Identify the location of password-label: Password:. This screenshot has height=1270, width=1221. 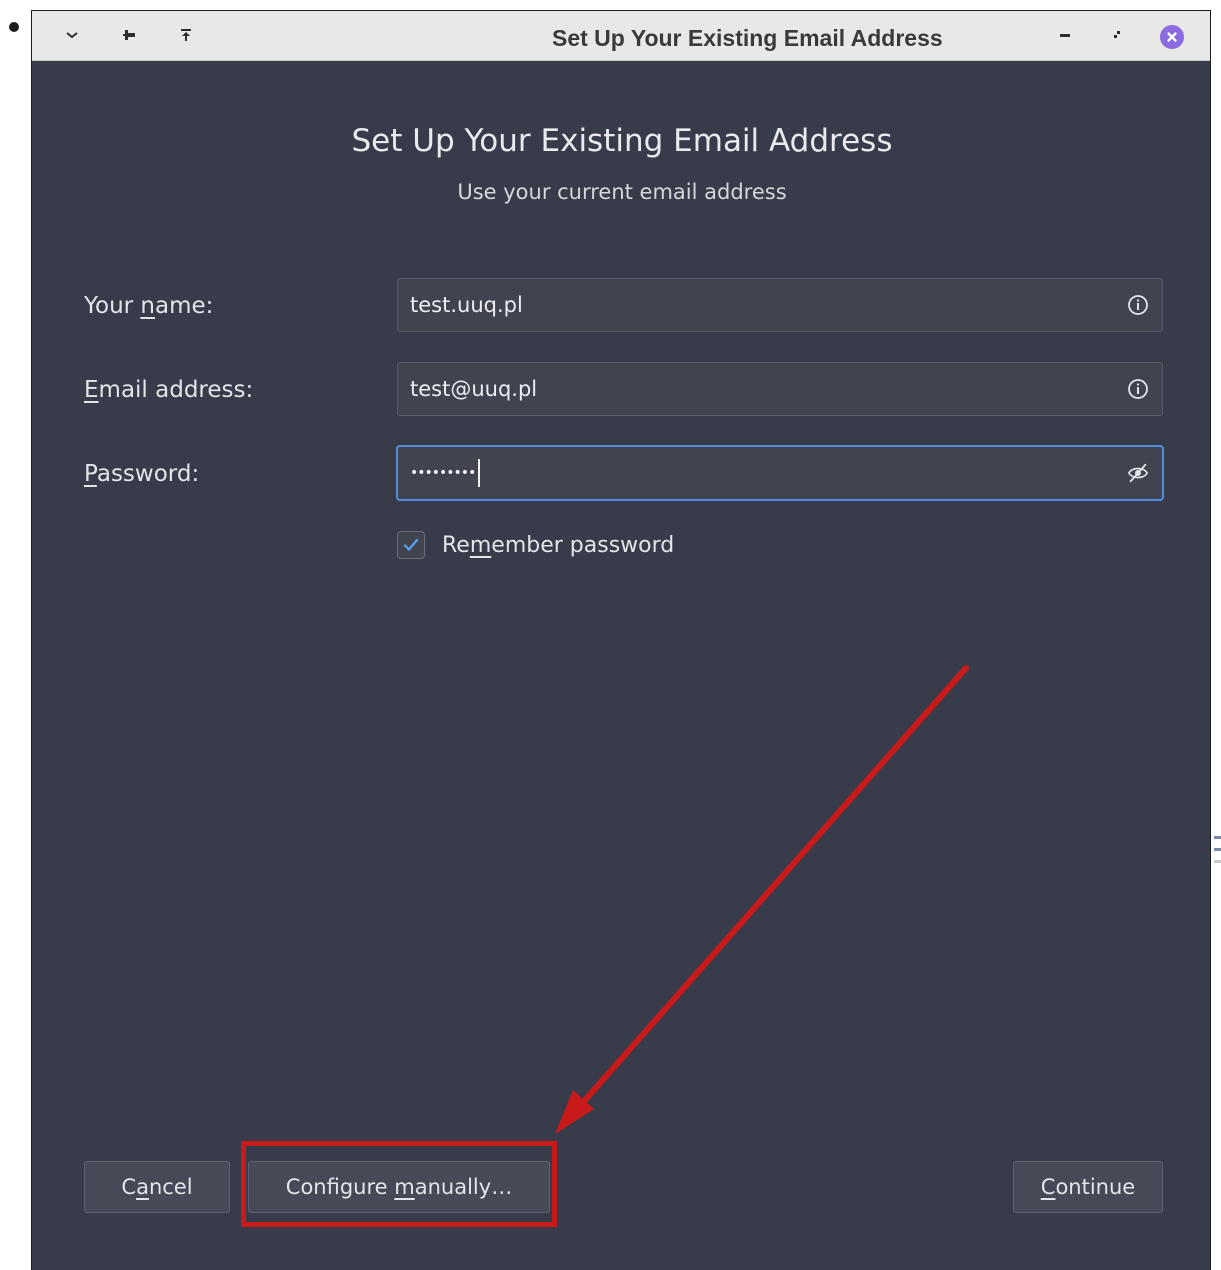
(142, 474).